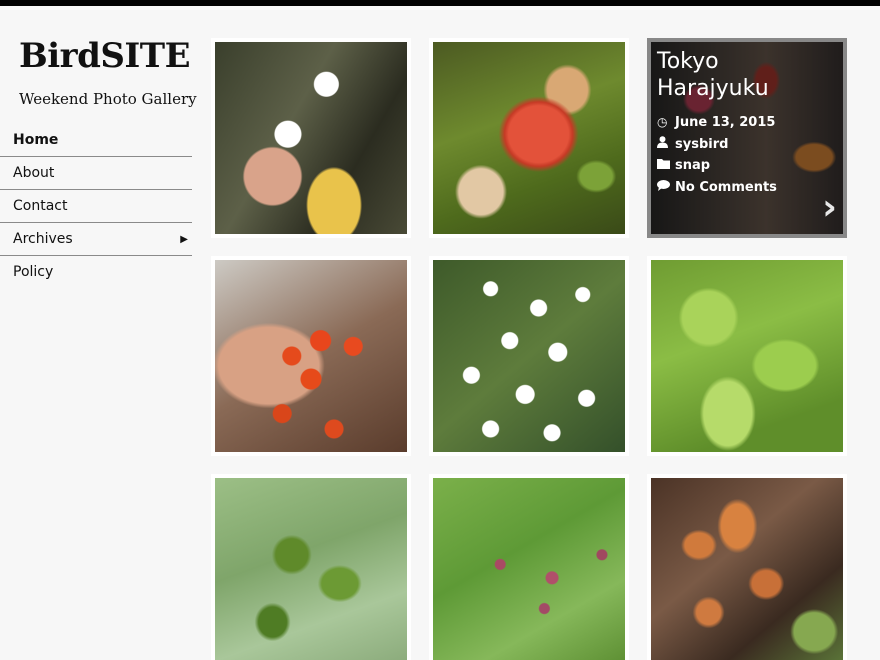  What do you see at coordinates (105, 56) in the screenshot?
I see `site-title: BirdSITE` at bounding box center [105, 56].